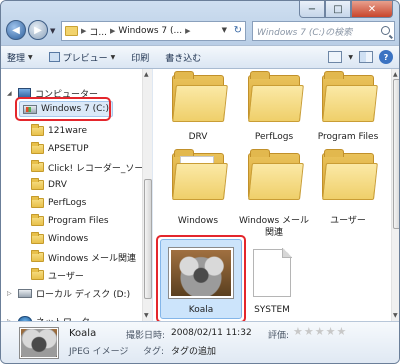  What do you see at coordinates (83, 333) in the screenshot?
I see `file-name: Koala` at bounding box center [83, 333].